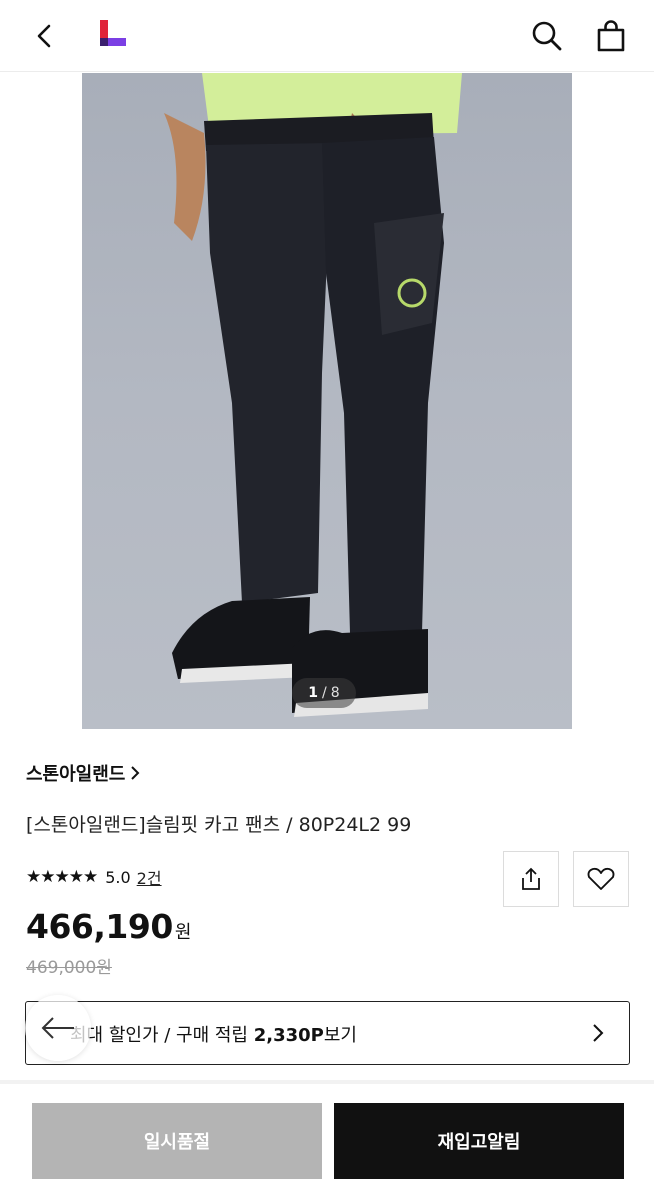  I want to click on top-navigation-bar, so click(327, 36).